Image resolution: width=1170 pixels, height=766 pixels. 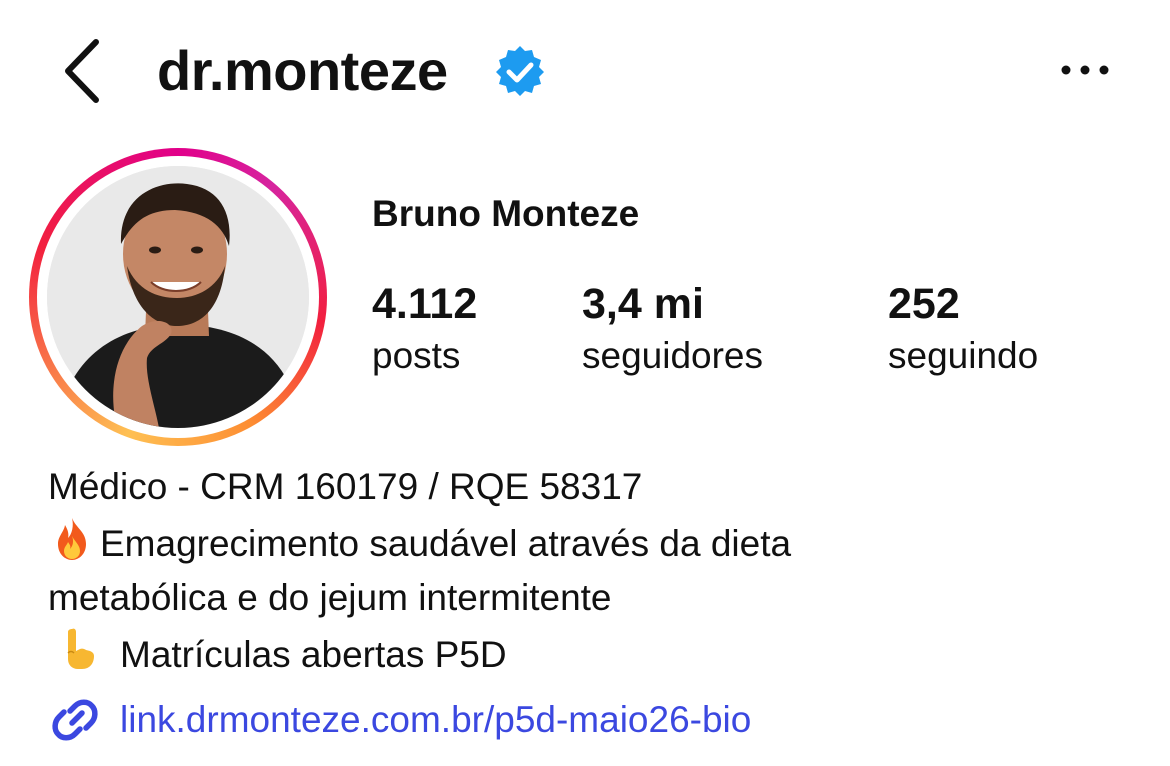 What do you see at coordinates (80, 648) in the screenshot?
I see `pointing-down-emoji-icon` at bounding box center [80, 648].